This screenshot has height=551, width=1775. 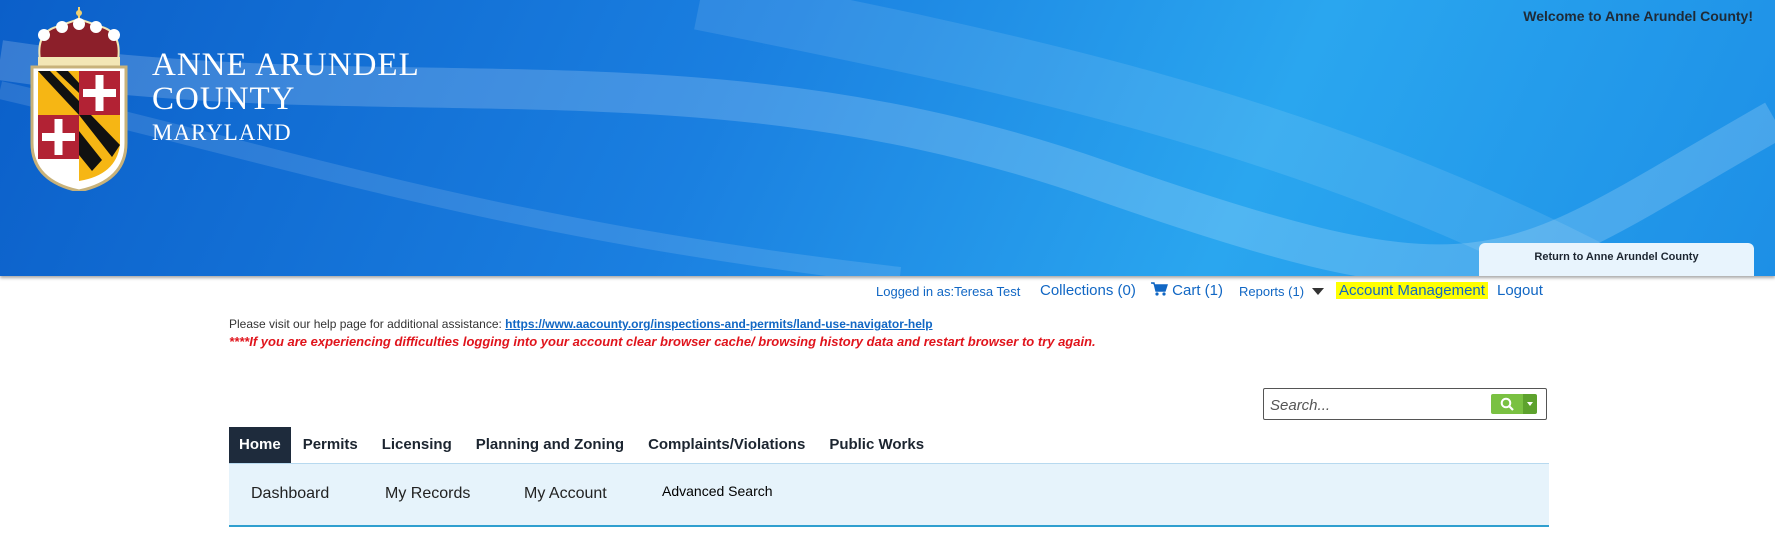 I want to click on cart-label: Cart (1), so click(x=1198, y=290).